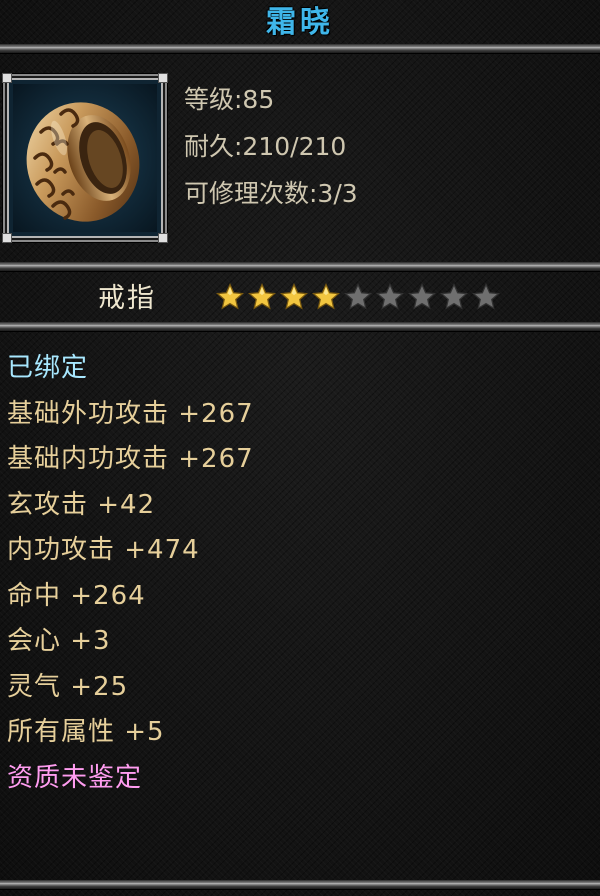  I want to click on stat-line: 基础外功攻击 +267, so click(130, 413).